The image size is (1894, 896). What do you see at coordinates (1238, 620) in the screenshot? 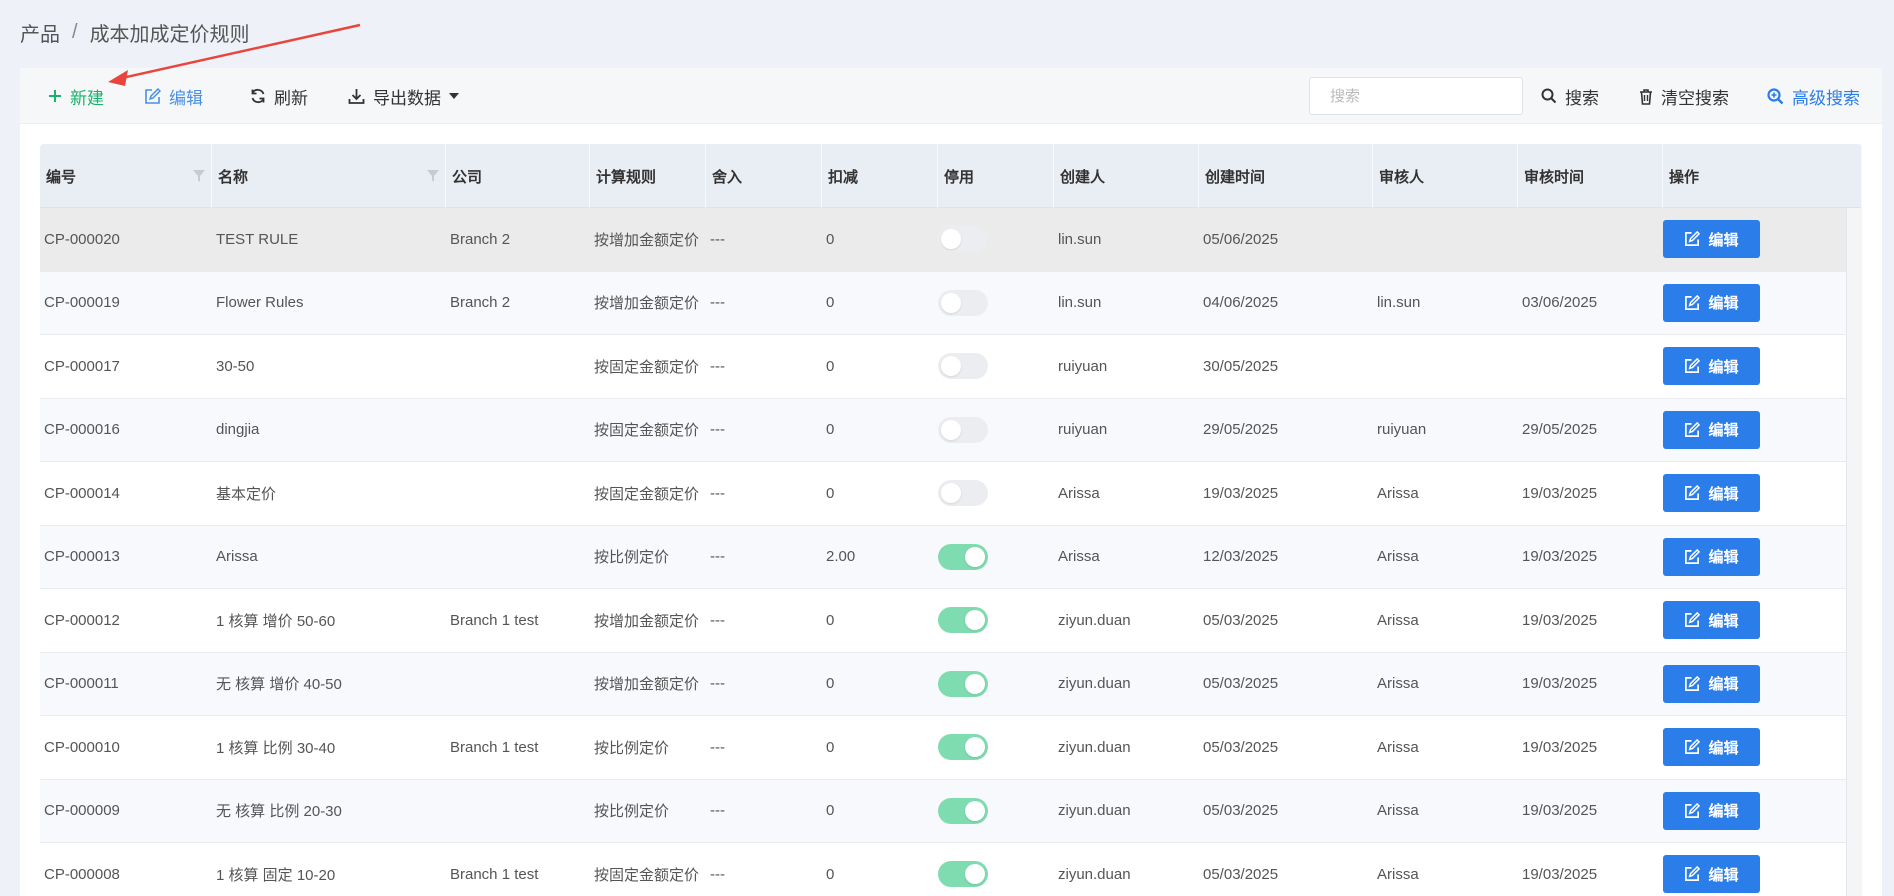
I see `cell-created: 05/03/2025` at bounding box center [1238, 620].